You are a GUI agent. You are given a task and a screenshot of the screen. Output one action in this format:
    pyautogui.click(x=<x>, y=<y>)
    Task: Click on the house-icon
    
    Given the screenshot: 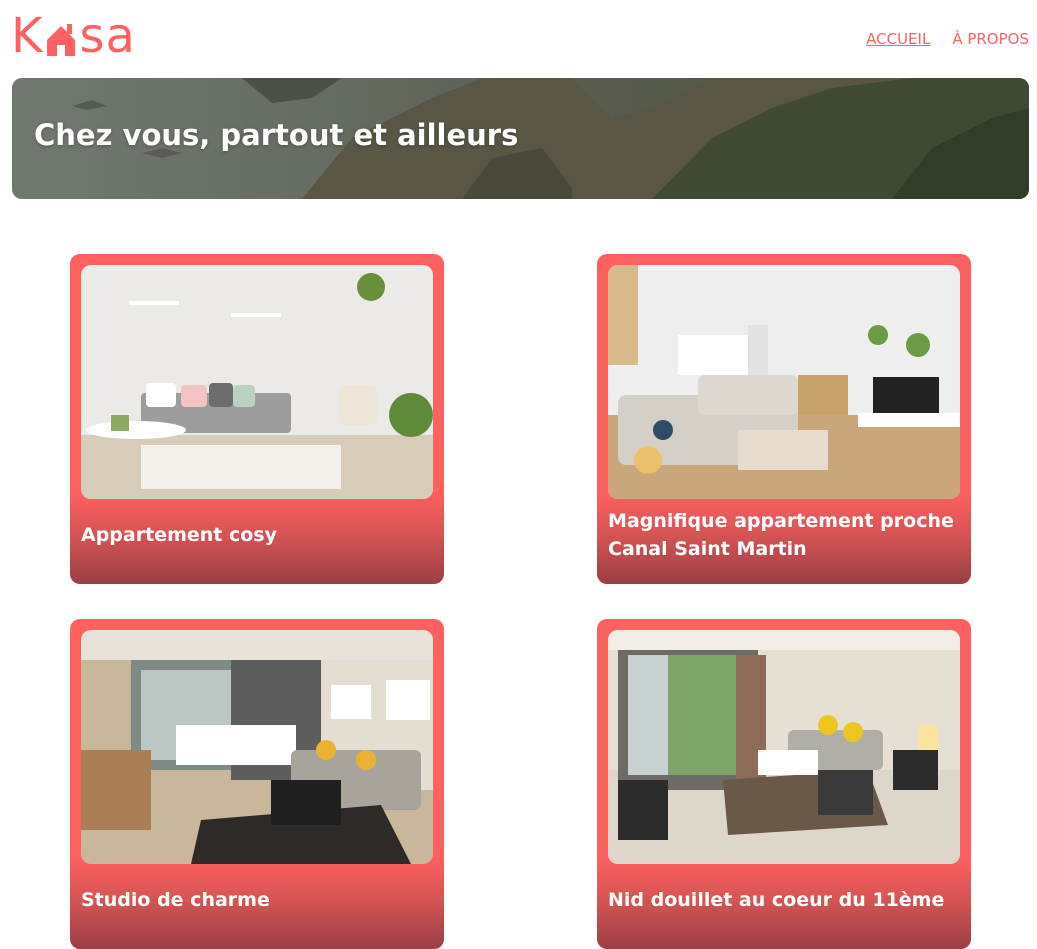 What is the action you would take?
    pyautogui.click(x=61, y=36)
    